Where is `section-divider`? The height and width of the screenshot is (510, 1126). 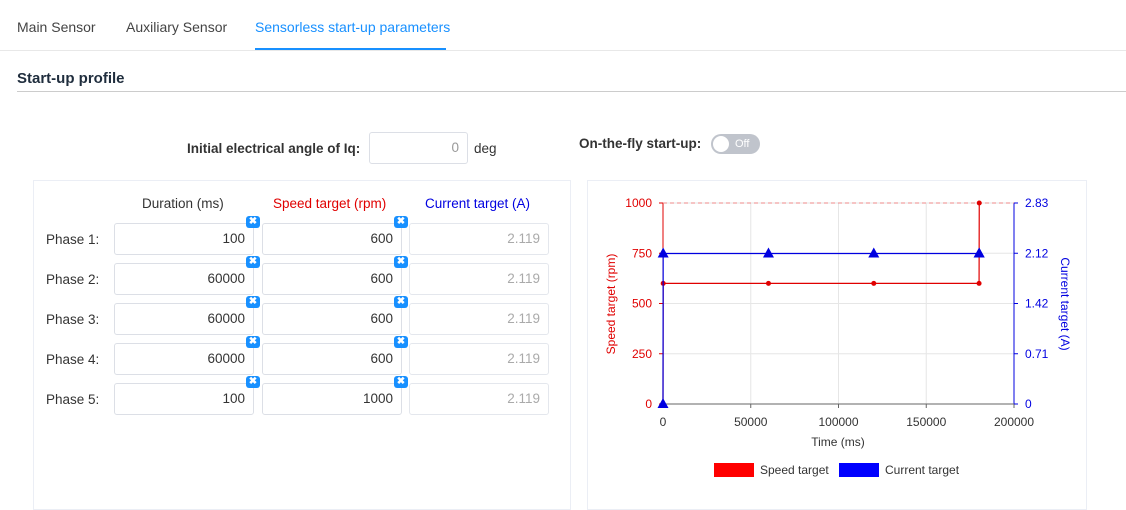 section-divider is located at coordinates (571, 91).